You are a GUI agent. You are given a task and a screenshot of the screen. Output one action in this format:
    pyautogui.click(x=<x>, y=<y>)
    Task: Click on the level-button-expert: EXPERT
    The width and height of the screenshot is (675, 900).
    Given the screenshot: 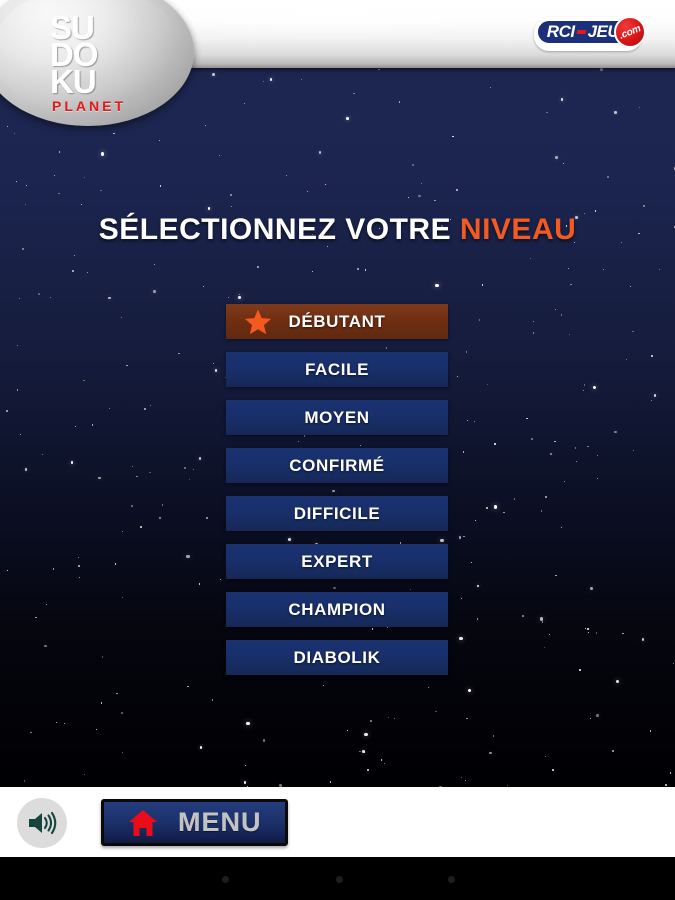 What is the action you would take?
    pyautogui.click(x=337, y=561)
    